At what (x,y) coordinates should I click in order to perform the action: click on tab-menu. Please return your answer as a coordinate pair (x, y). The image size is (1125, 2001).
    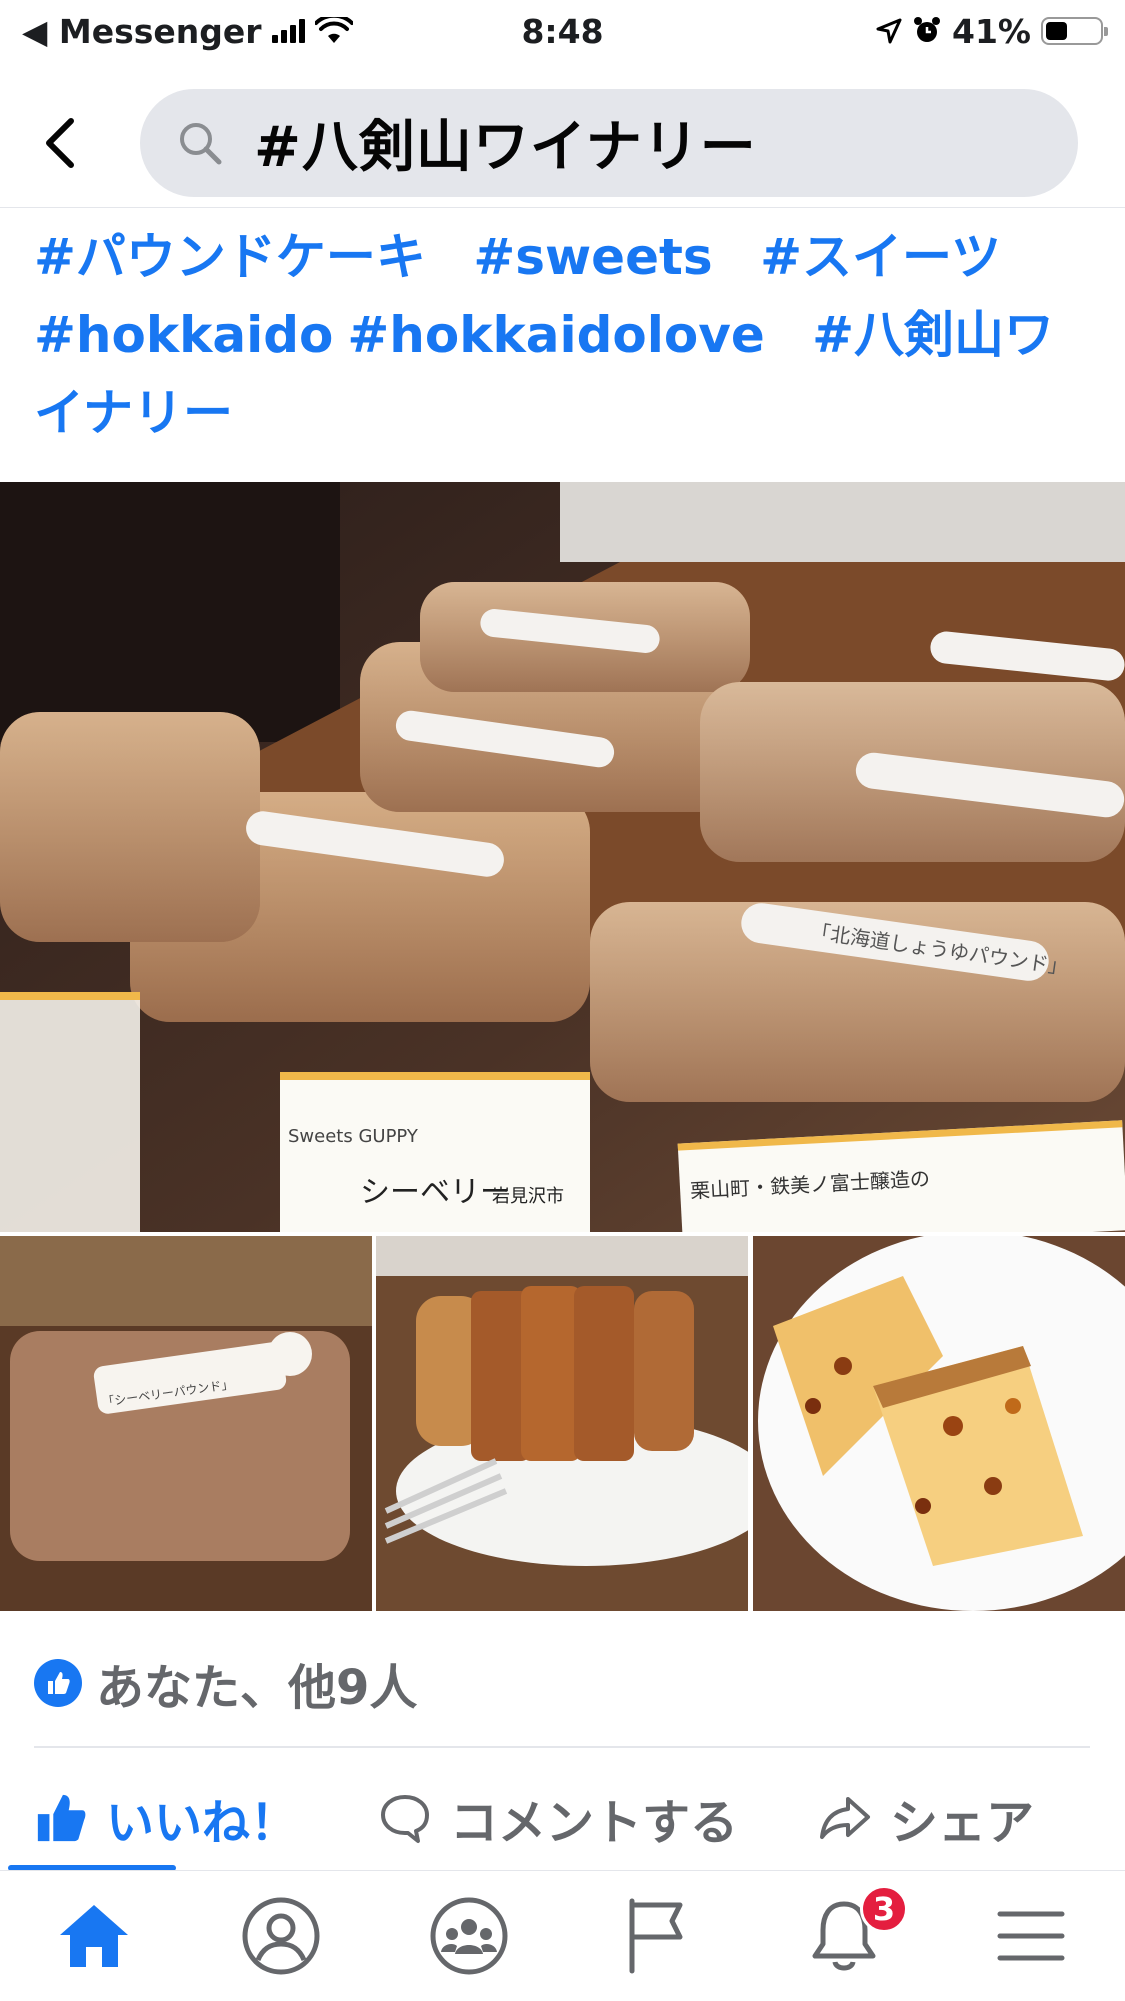
    Looking at the image, I should click on (1031, 1936).